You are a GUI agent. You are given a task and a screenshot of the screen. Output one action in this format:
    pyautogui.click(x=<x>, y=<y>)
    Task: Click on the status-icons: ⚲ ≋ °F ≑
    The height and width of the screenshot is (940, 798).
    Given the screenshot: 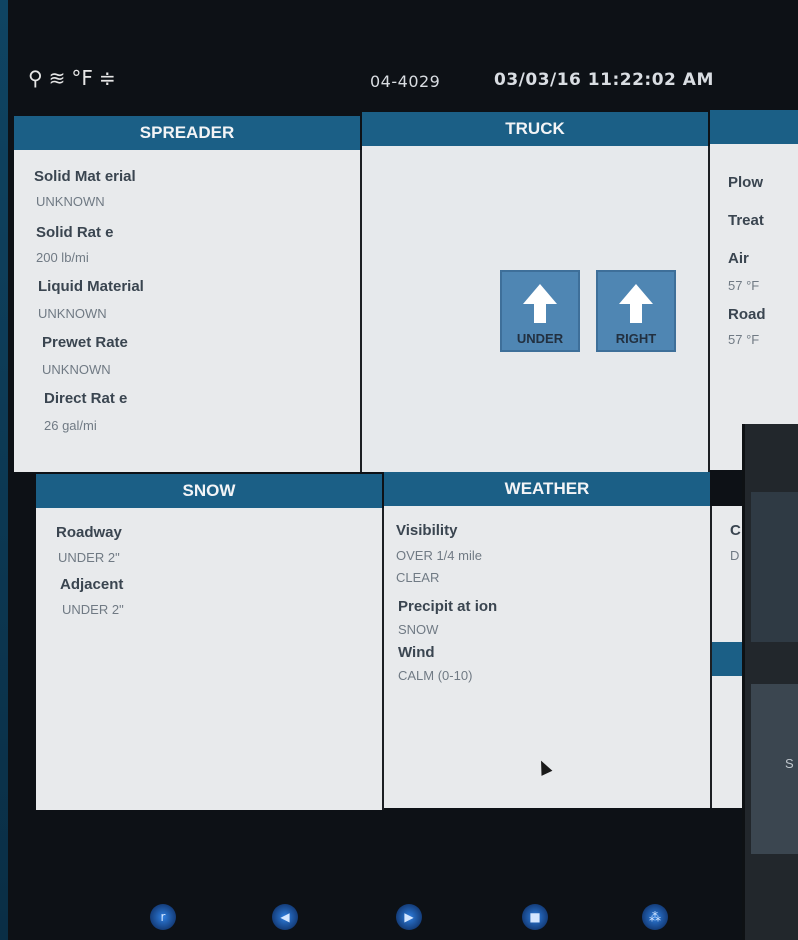 What is the action you would take?
    pyautogui.click(x=72, y=78)
    